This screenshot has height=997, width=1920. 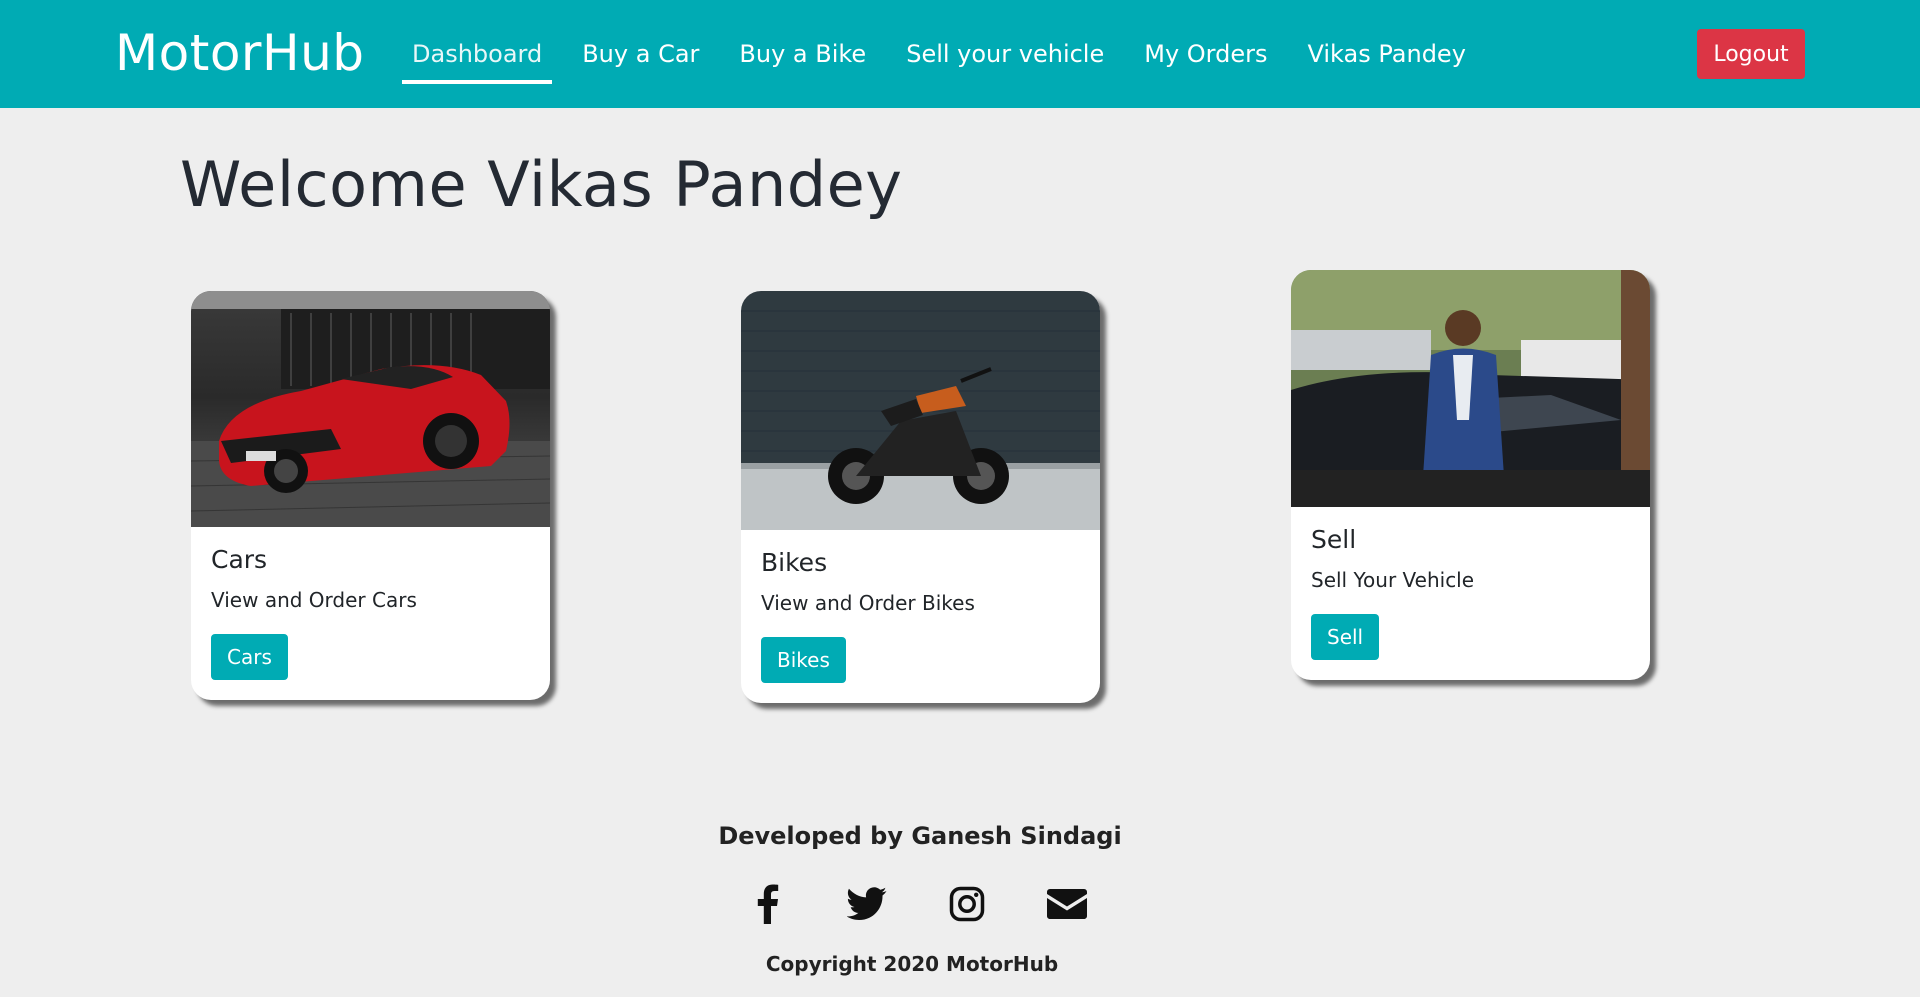 I want to click on card-body: Bikes View and Order Bikes Bikes, so click(x=920, y=616).